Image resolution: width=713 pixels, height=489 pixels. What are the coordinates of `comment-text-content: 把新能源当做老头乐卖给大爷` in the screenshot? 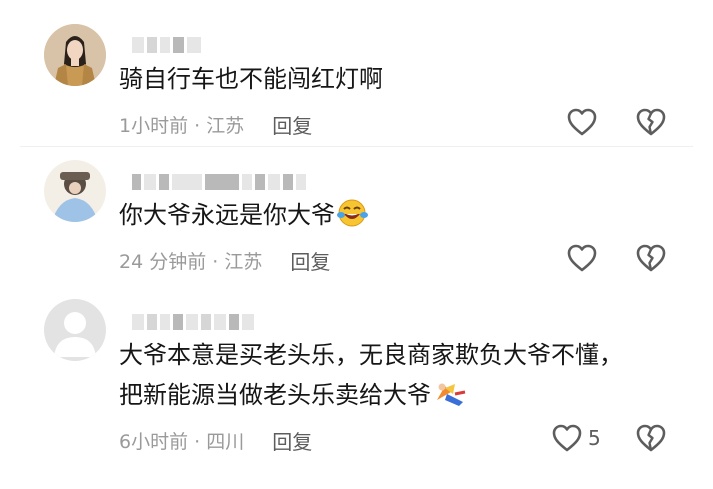 It's located at (275, 395).